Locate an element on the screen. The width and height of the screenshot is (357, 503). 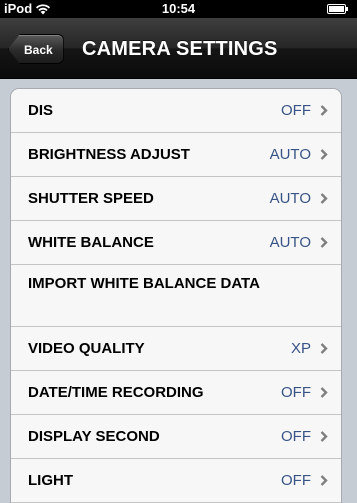
status-bar: iPod 10:54 is located at coordinates (178, 9).